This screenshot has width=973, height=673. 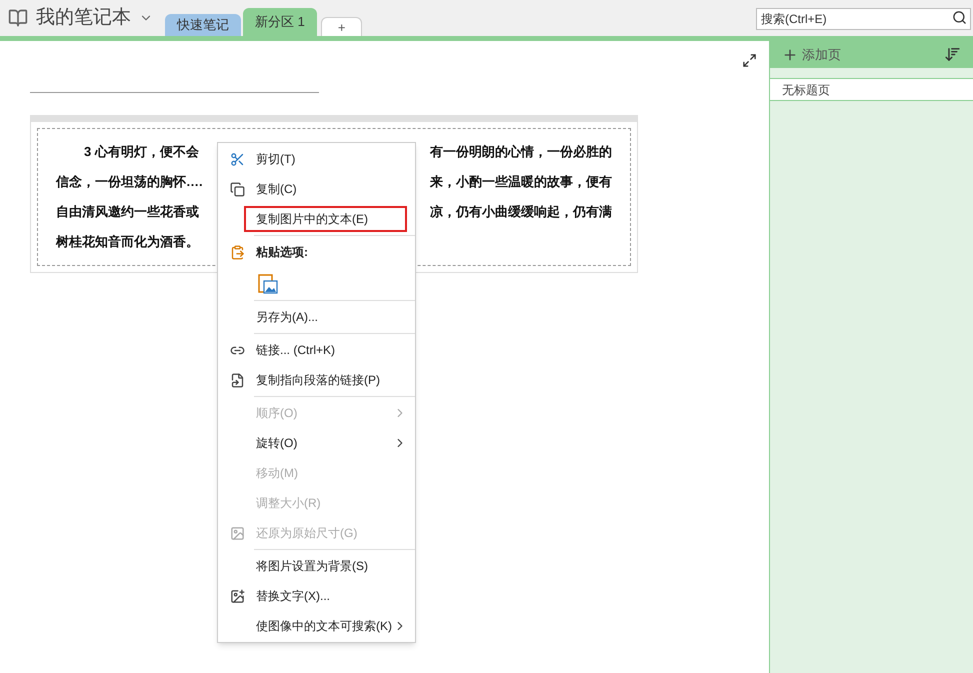 I want to click on search-field: 搜索(Ctrl+E), so click(x=863, y=19).